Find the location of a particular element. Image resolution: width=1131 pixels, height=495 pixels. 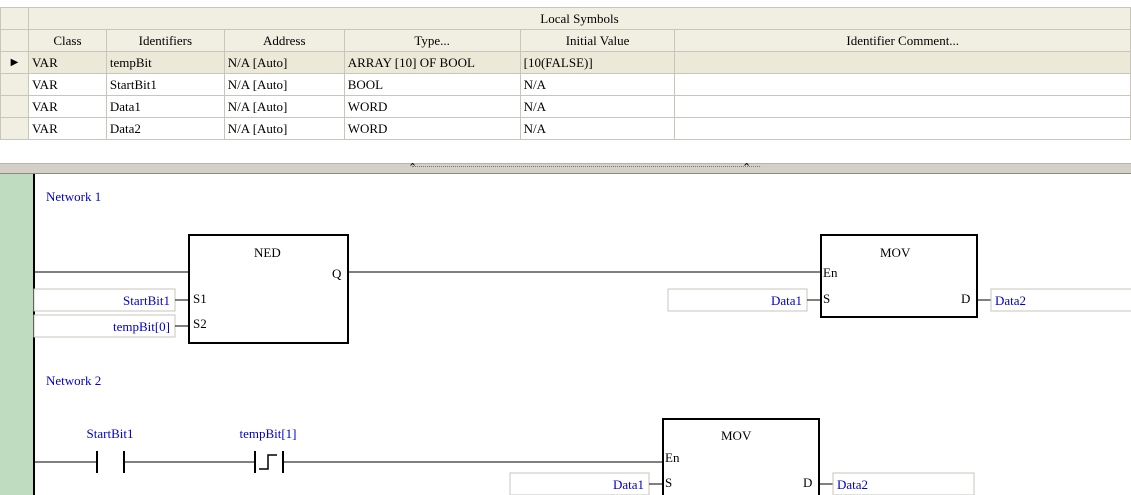

table-row: VAR Data2 N/A [Auto] WORD N/A is located at coordinates (565, 128).